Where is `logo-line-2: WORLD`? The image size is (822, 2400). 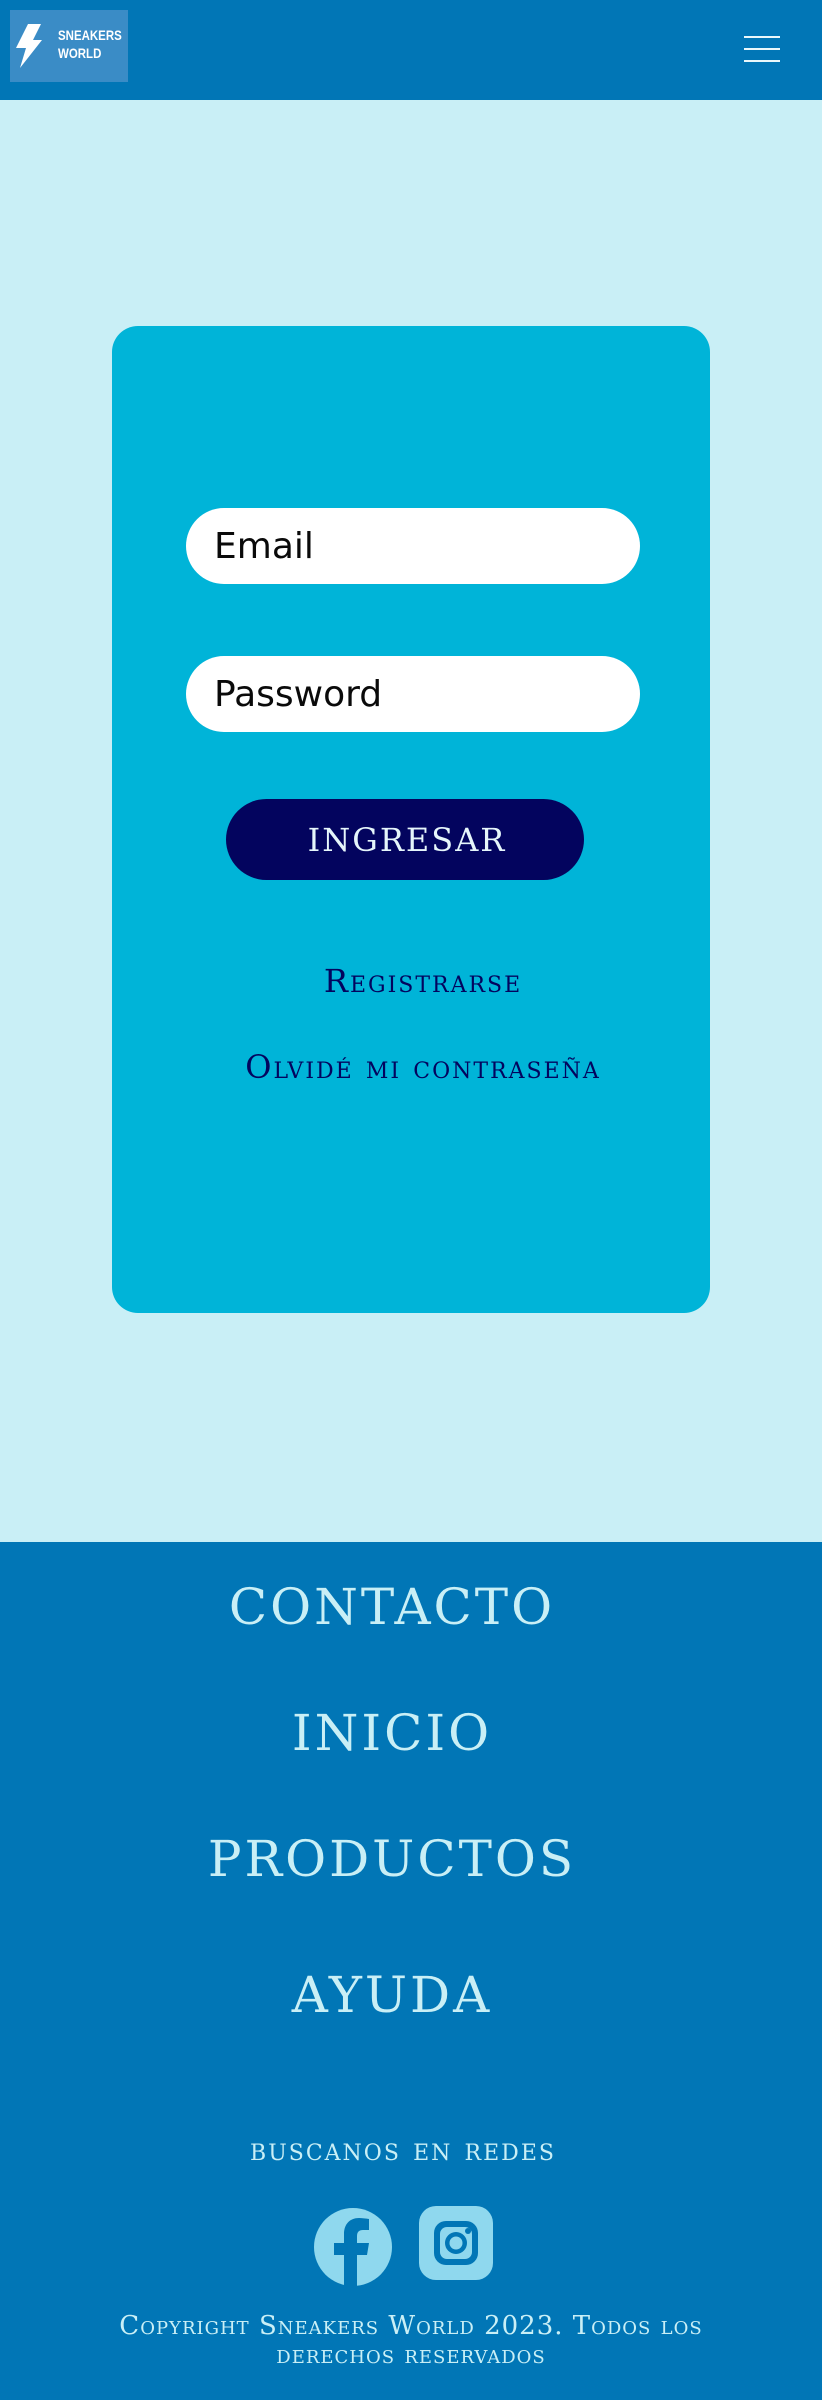 logo-line-2: WORLD is located at coordinates (80, 53).